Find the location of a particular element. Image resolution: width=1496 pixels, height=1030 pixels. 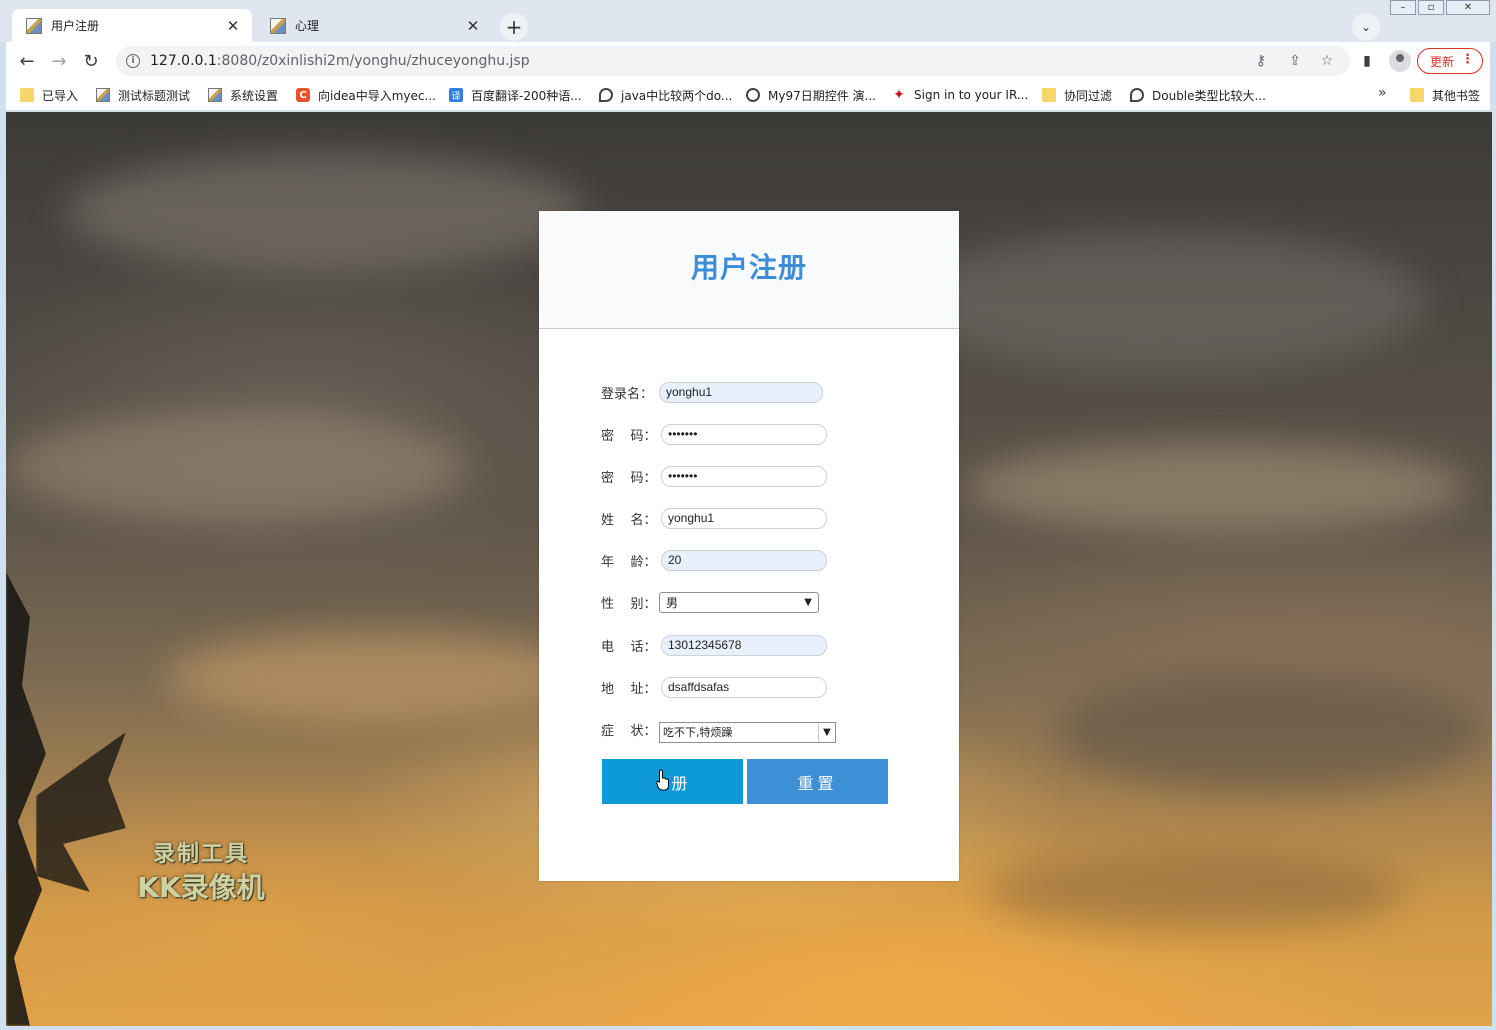

age-input: 20 is located at coordinates (744, 560).